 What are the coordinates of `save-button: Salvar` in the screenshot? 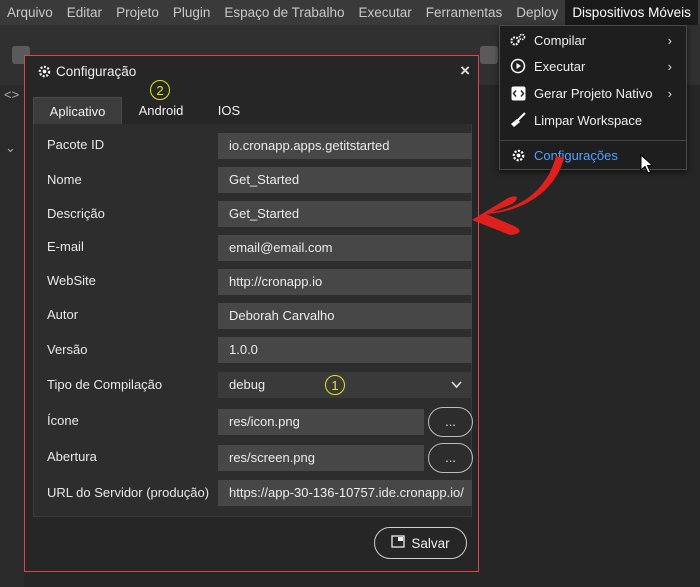 It's located at (420, 543).